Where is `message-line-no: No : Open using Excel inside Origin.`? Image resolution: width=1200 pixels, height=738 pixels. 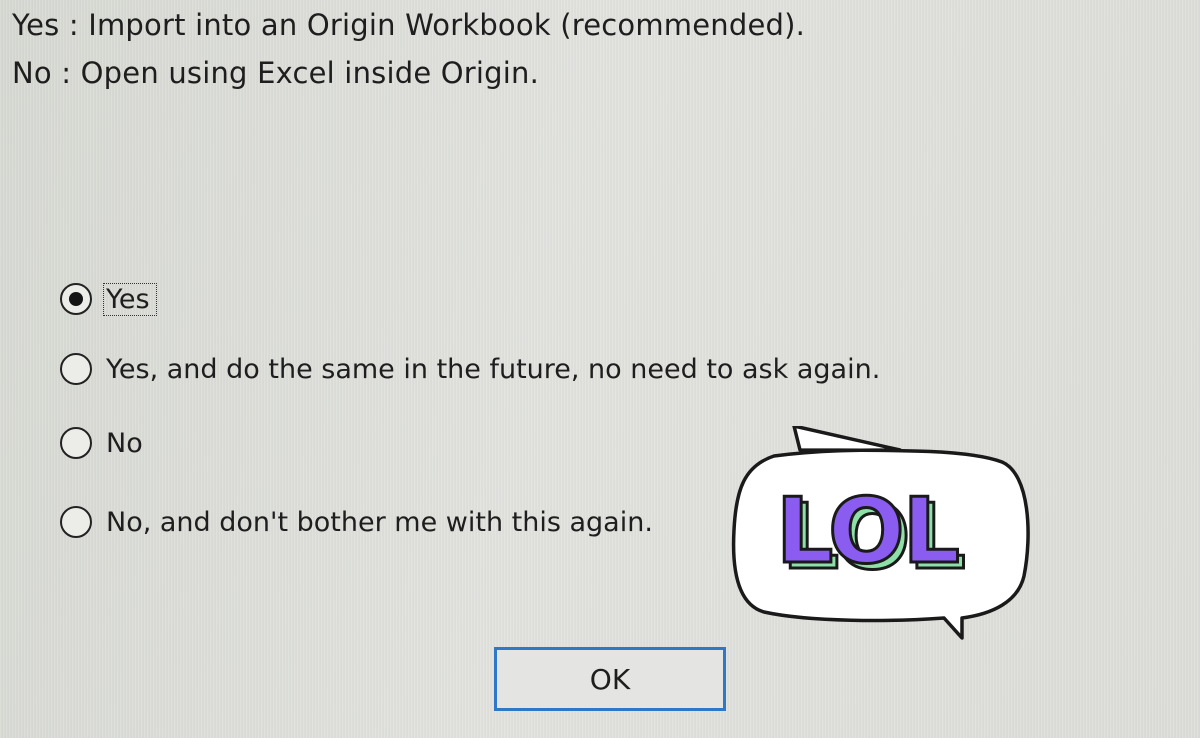 message-line-no: No : Open using Excel inside Origin. is located at coordinates (276, 73).